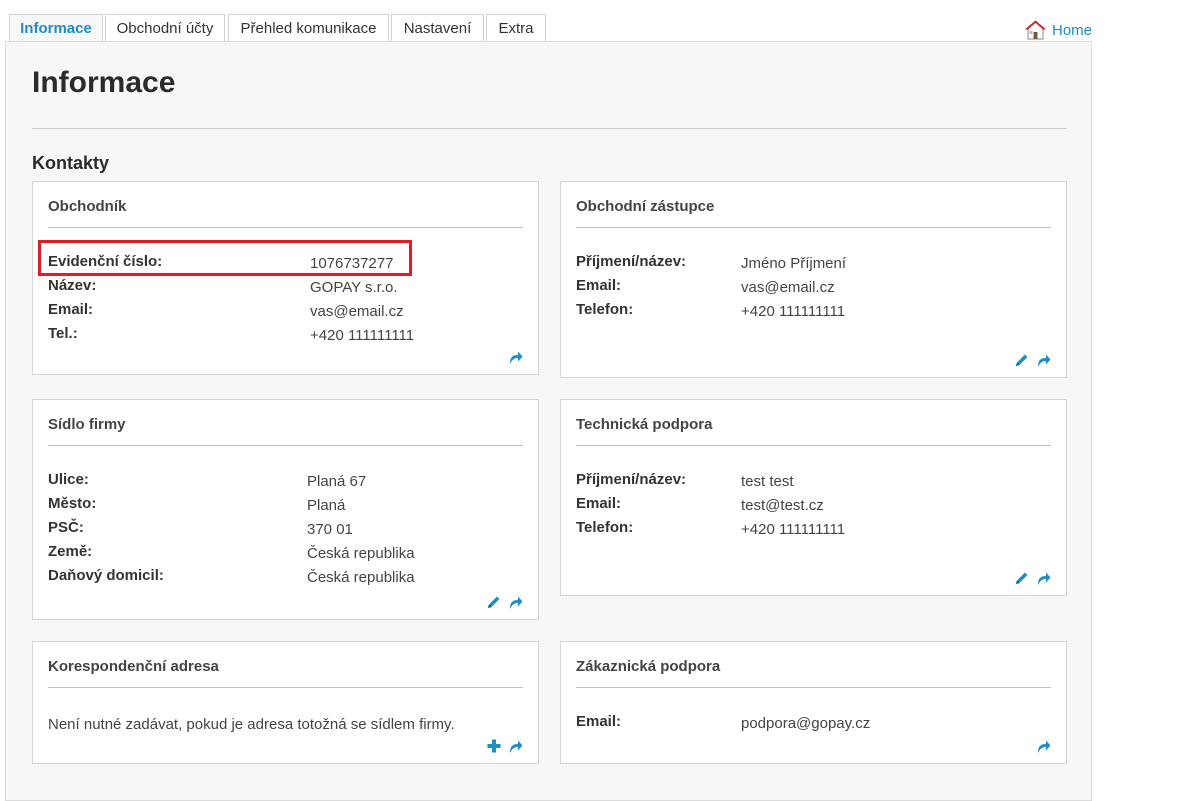 The width and height of the screenshot is (1194, 801). What do you see at coordinates (68, 479) in the screenshot?
I see `row-label: Ulice:` at bounding box center [68, 479].